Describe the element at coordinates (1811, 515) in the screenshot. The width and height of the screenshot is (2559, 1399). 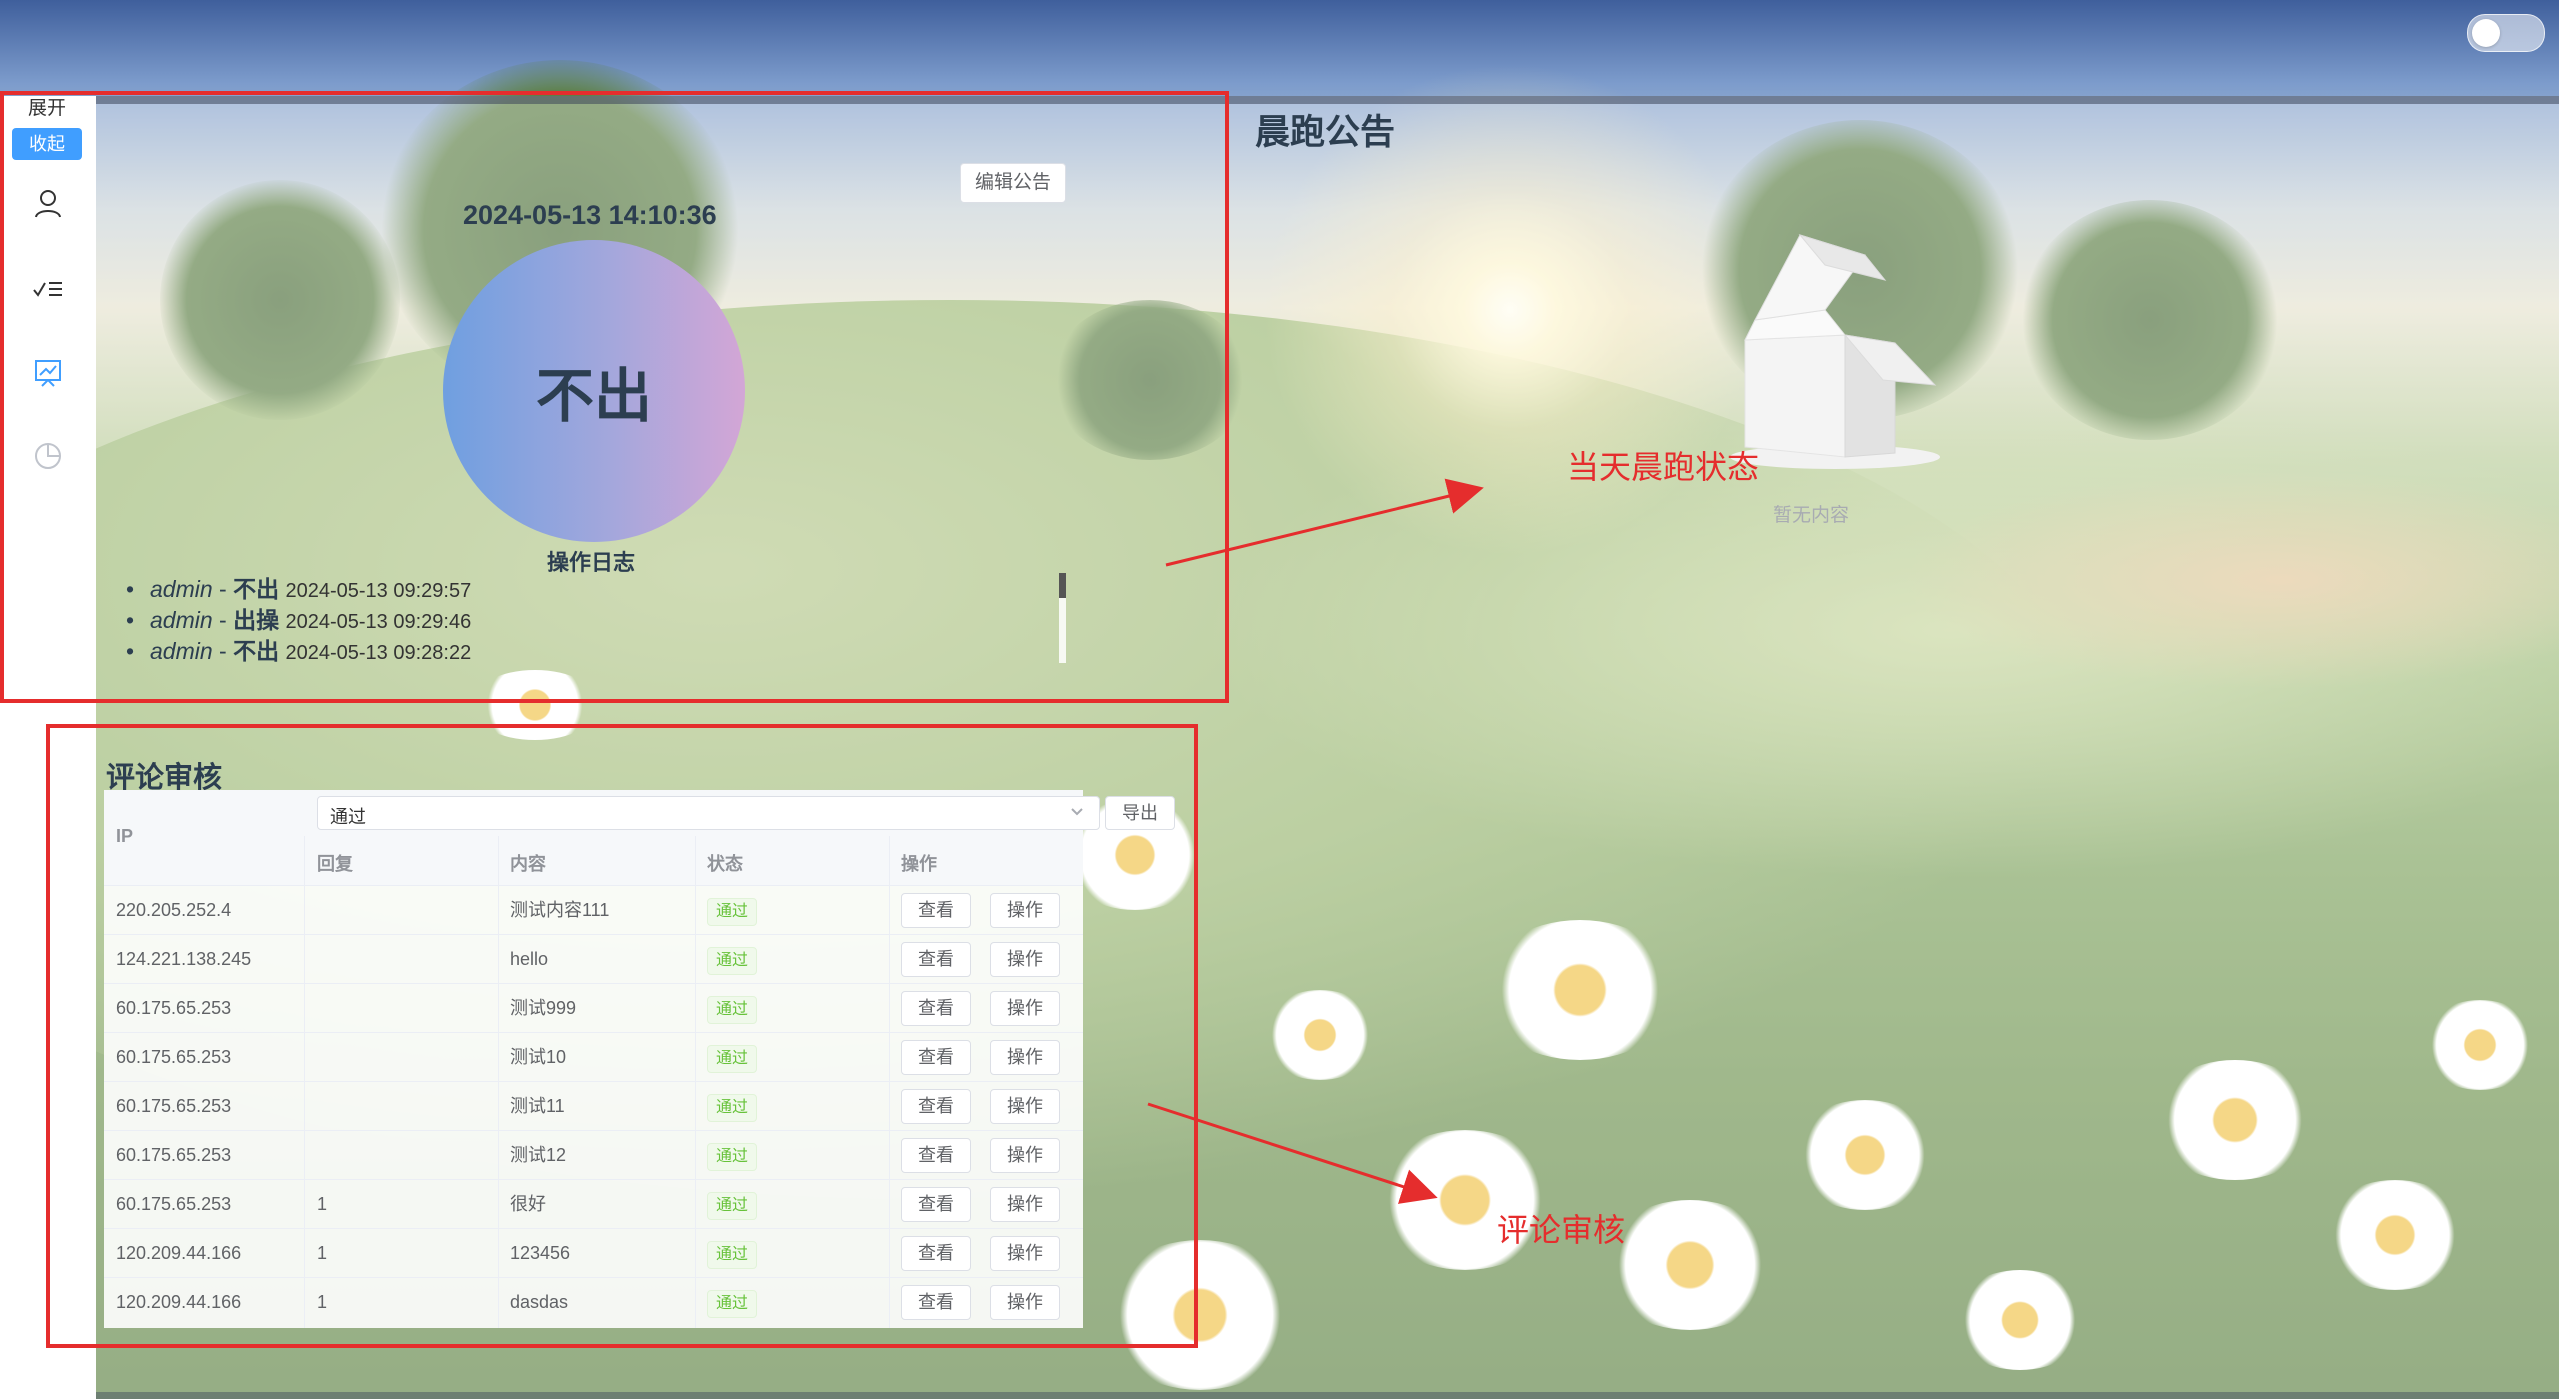
I see `empty-text: 暂无内容` at that location.